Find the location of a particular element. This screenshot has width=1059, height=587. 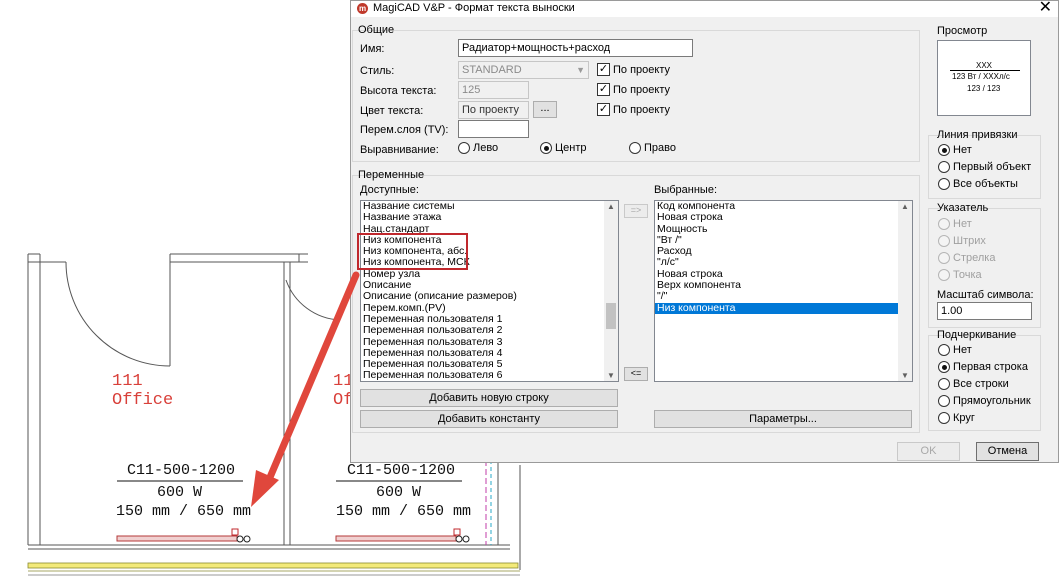

close-button: ✕ is located at coordinates (1045, 8).